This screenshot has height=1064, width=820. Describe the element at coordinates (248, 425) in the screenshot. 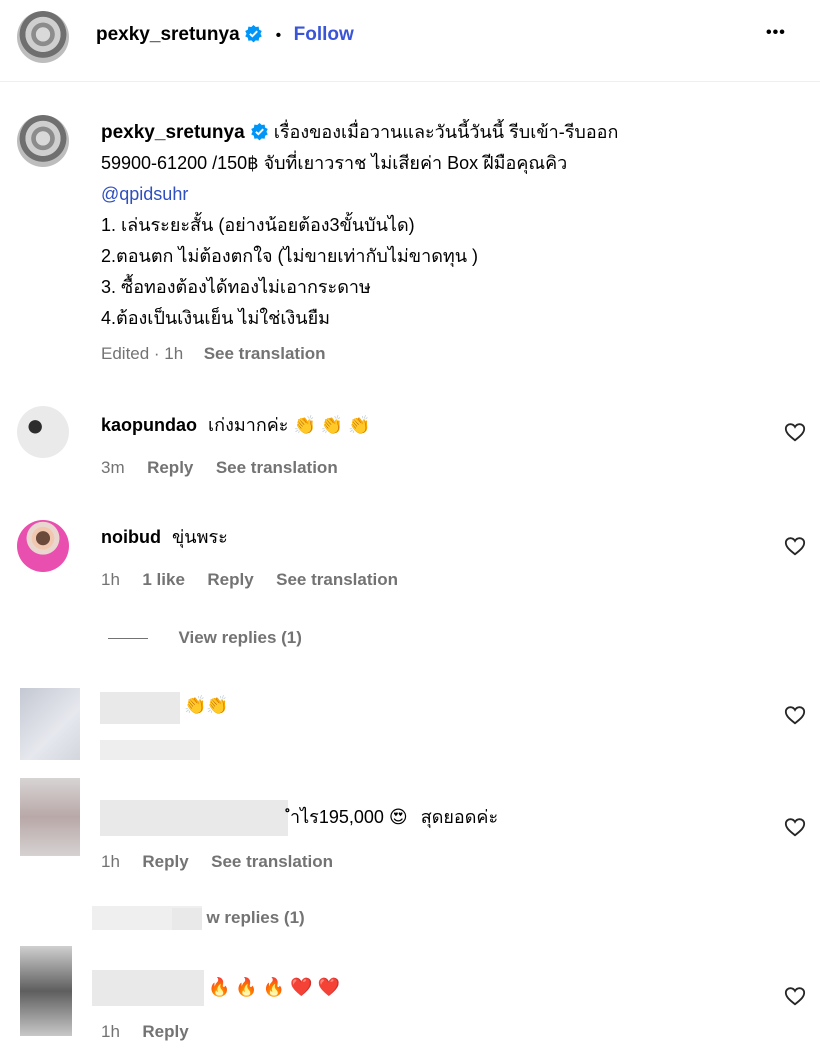

I see `comment-text: เก่งมากค่ะ` at that location.